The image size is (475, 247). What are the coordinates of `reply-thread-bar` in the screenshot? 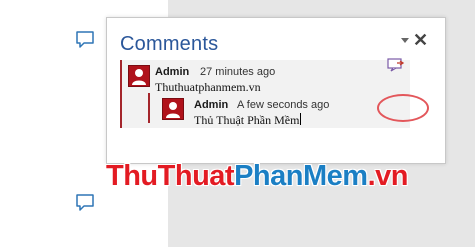 It's located at (149, 108).